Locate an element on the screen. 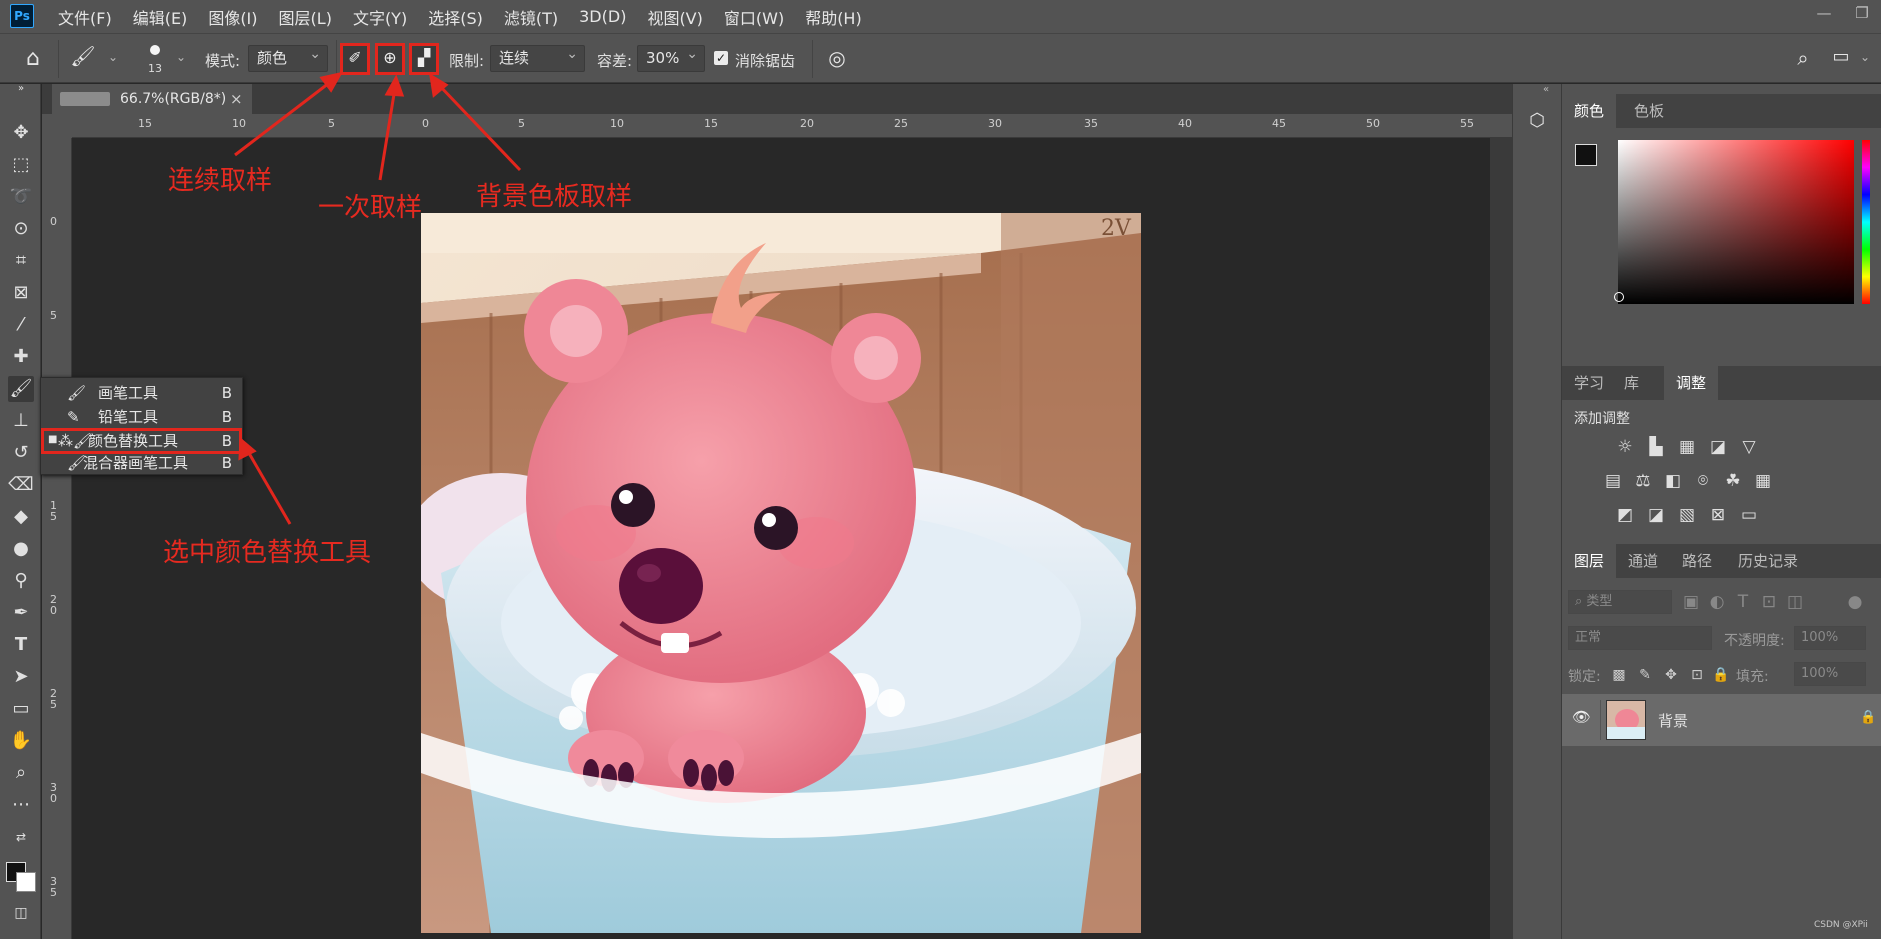  flyout-item-mixer-brush: 🖌 混合器画笔工具 B is located at coordinates (141, 463).